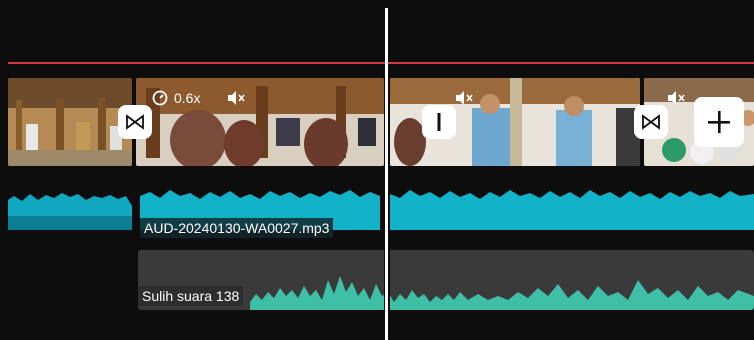 The height and width of the screenshot is (340, 754). I want to click on timeline-top-marker-line, so click(381, 63).